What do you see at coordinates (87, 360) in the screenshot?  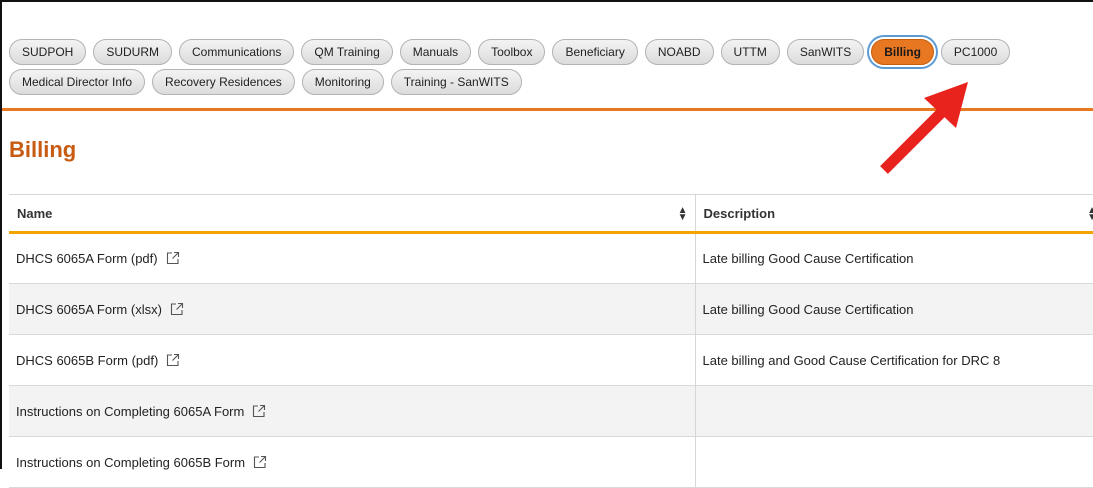 I see `document-link: DHCS 6065B Form (pdf)` at bounding box center [87, 360].